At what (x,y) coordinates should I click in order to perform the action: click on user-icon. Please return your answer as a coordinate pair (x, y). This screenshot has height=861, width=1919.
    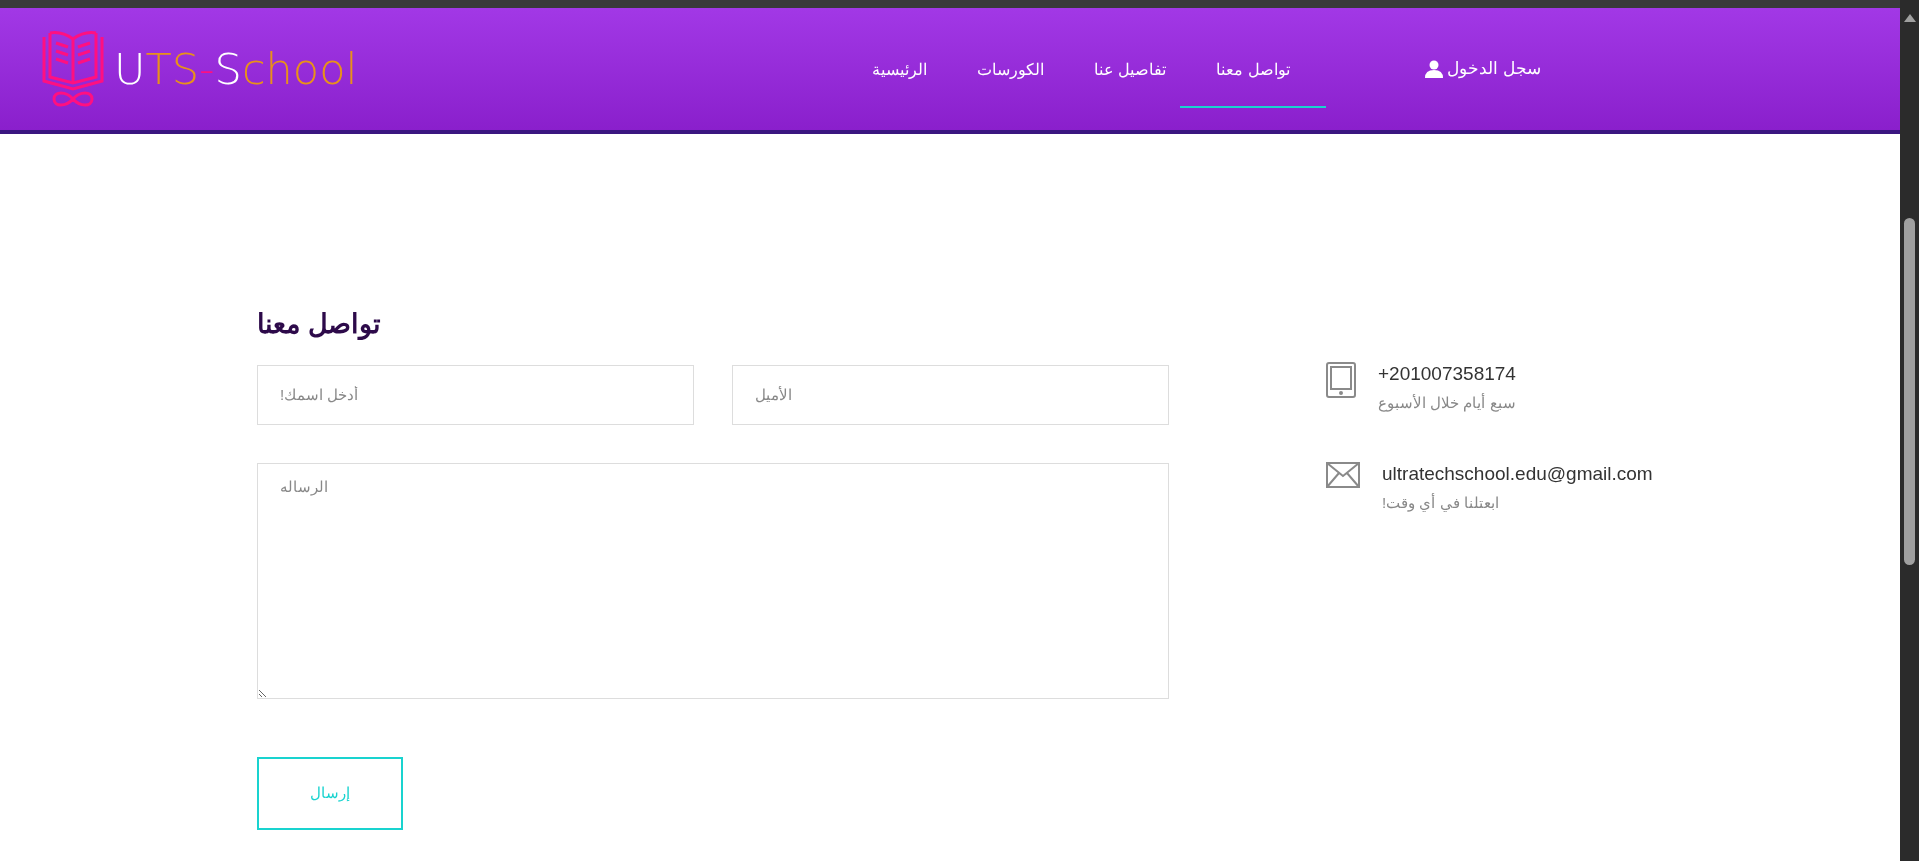
    Looking at the image, I should click on (1433, 69).